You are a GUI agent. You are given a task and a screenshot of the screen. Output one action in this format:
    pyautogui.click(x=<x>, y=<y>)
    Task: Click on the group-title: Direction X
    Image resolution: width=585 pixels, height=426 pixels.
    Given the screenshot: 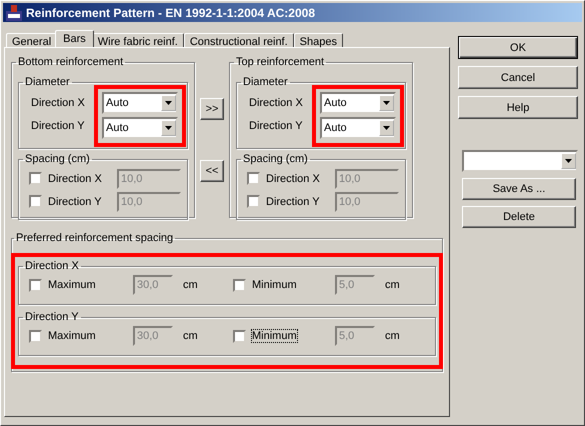 What is the action you would take?
    pyautogui.click(x=52, y=266)
    